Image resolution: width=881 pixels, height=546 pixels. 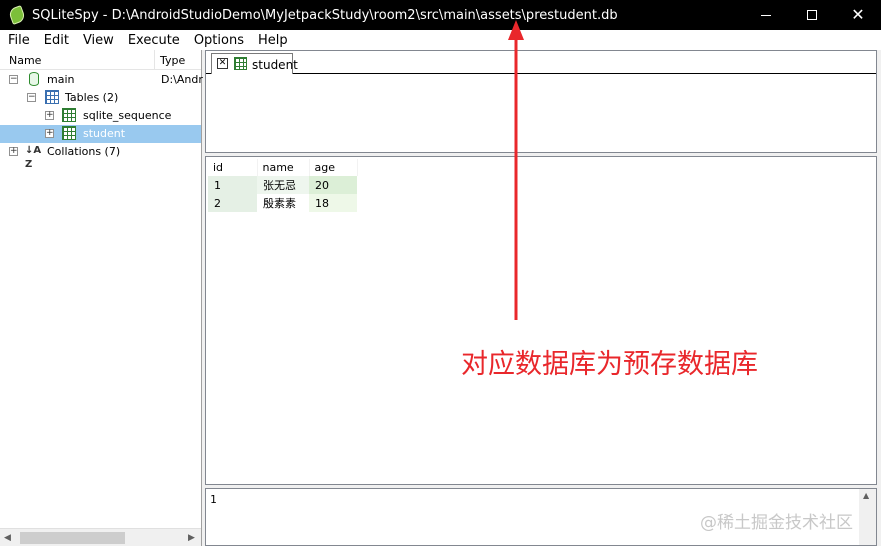 What do you see at coordinates (84, 151) in the screenshot?
I see `tree-item-label: Collations (7)` at bounding box center [84, 151].